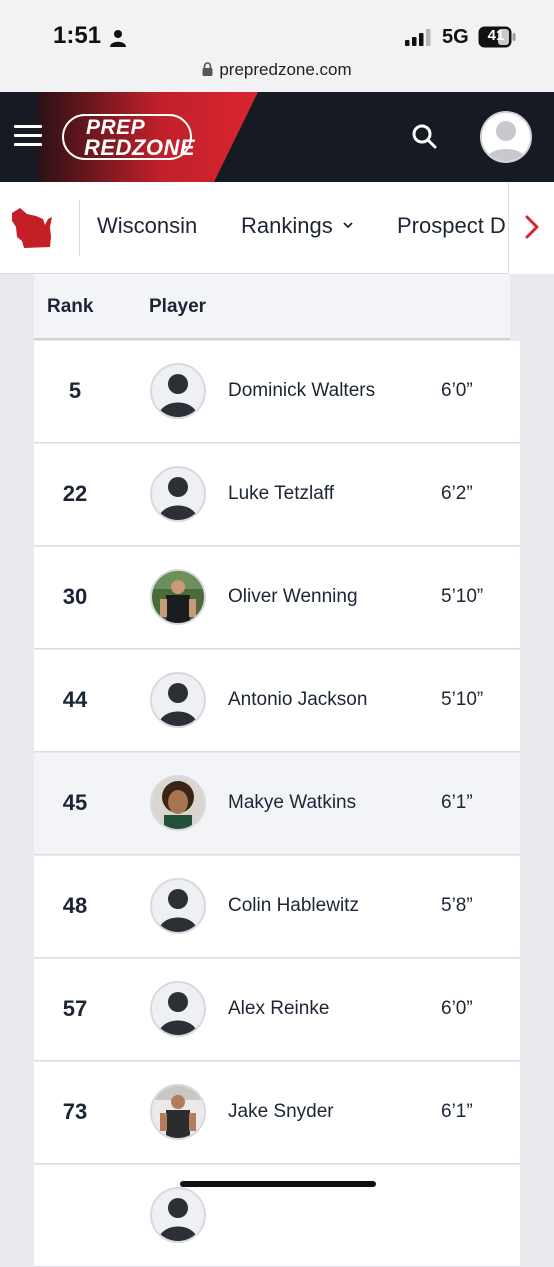 This screenshot has height=1267, width=554. What do you see at coordinates (293, 597) in the screenshot?
I see `player-name: Oliver Wenning` at bounding box center [293, 597].